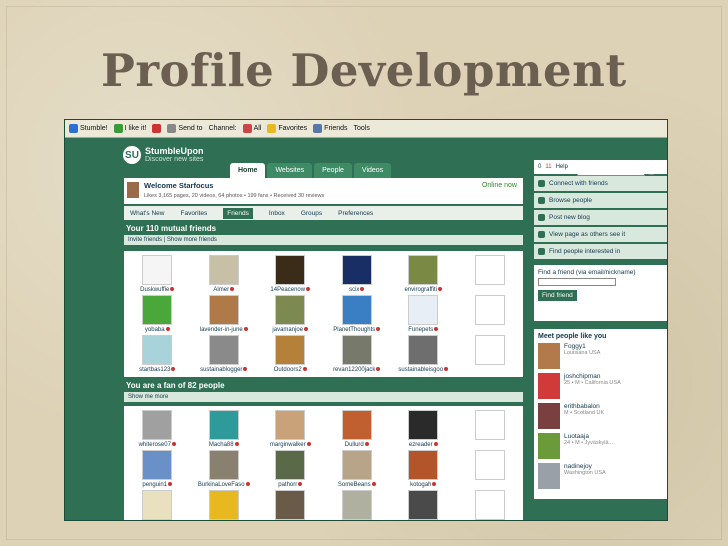  I want to click on list-item: Dullurd, so click(357, 429).